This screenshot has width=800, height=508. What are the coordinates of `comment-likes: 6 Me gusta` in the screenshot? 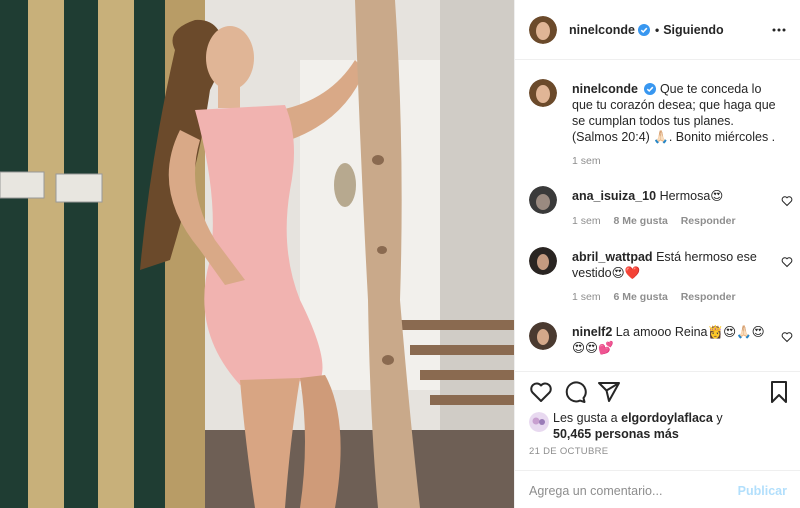 It's located at (641, 297).